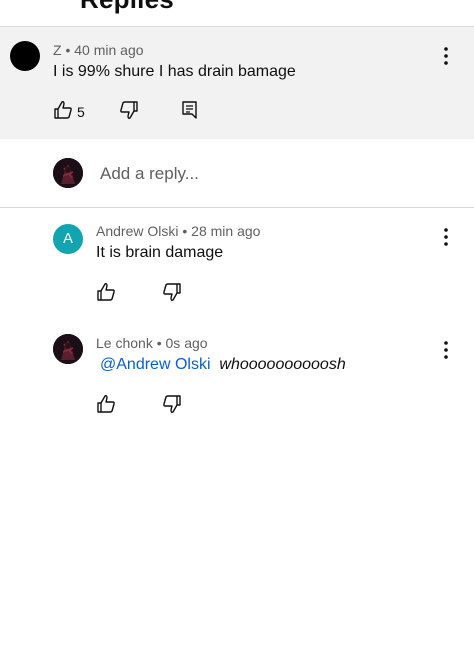 Image resolution: width=474 pixels, height=672 pixels. Describe the element at coordinates (250, 174) in the screenshot. I see `add-reply-input` at that location.